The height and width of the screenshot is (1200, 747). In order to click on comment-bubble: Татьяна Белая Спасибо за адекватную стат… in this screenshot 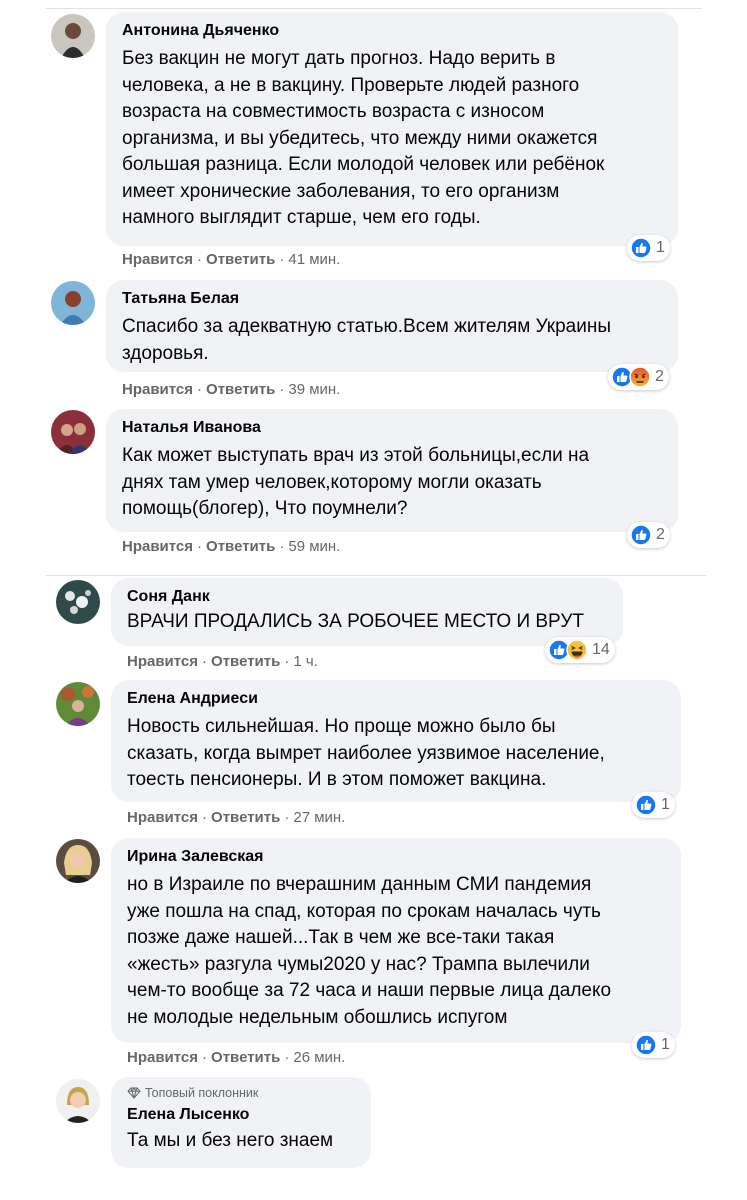, I will do `click(392, 326)`.